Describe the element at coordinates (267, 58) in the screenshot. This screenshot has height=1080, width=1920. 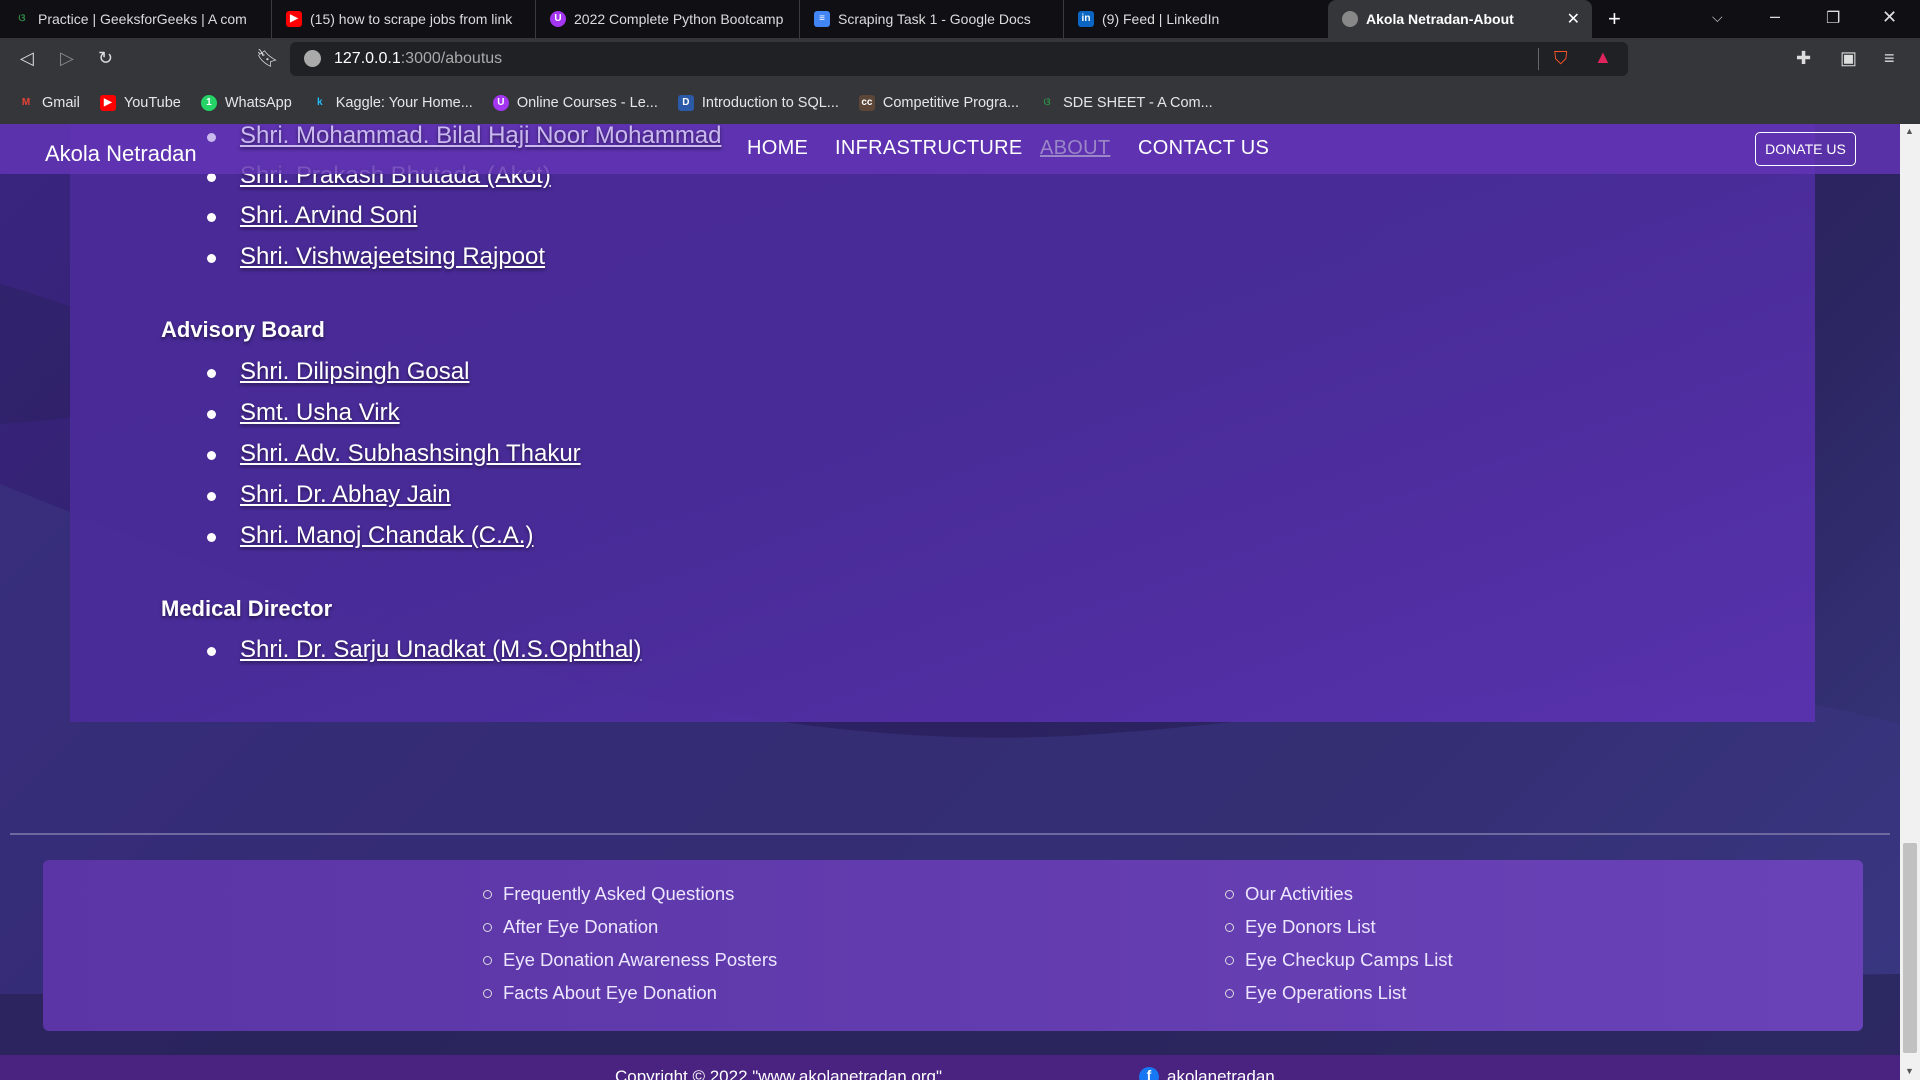
I see `bookmark-icon: 🔖︎` at that location.